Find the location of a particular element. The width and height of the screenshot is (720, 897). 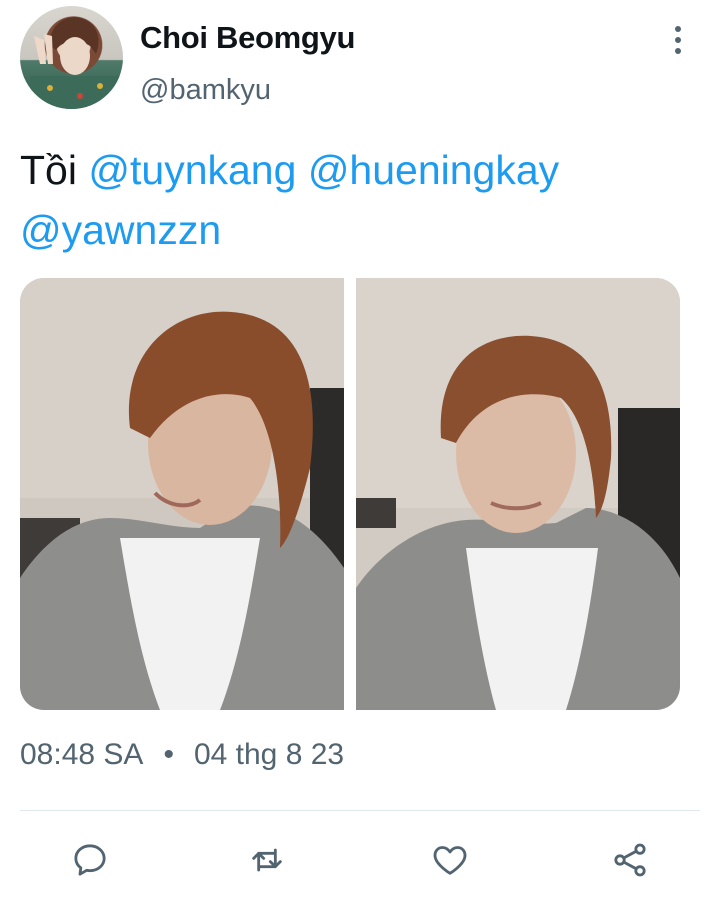

like-button is located at coordinates (450, 860).